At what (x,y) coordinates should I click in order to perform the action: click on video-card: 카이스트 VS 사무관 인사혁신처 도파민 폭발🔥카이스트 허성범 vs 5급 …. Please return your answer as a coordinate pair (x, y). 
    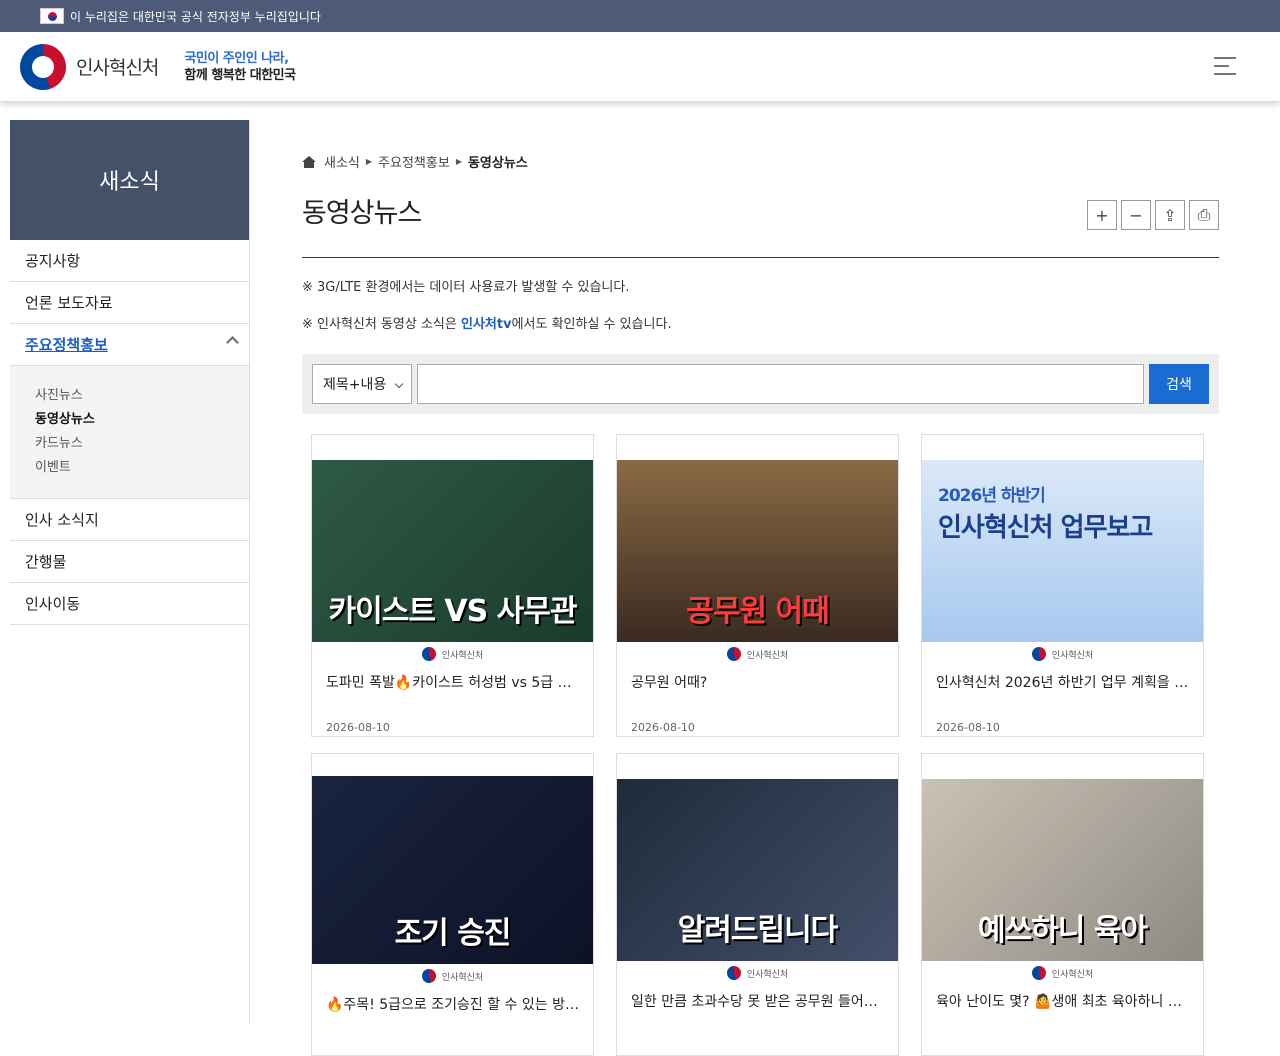
    Looking at the image, I should click on (452, 585).